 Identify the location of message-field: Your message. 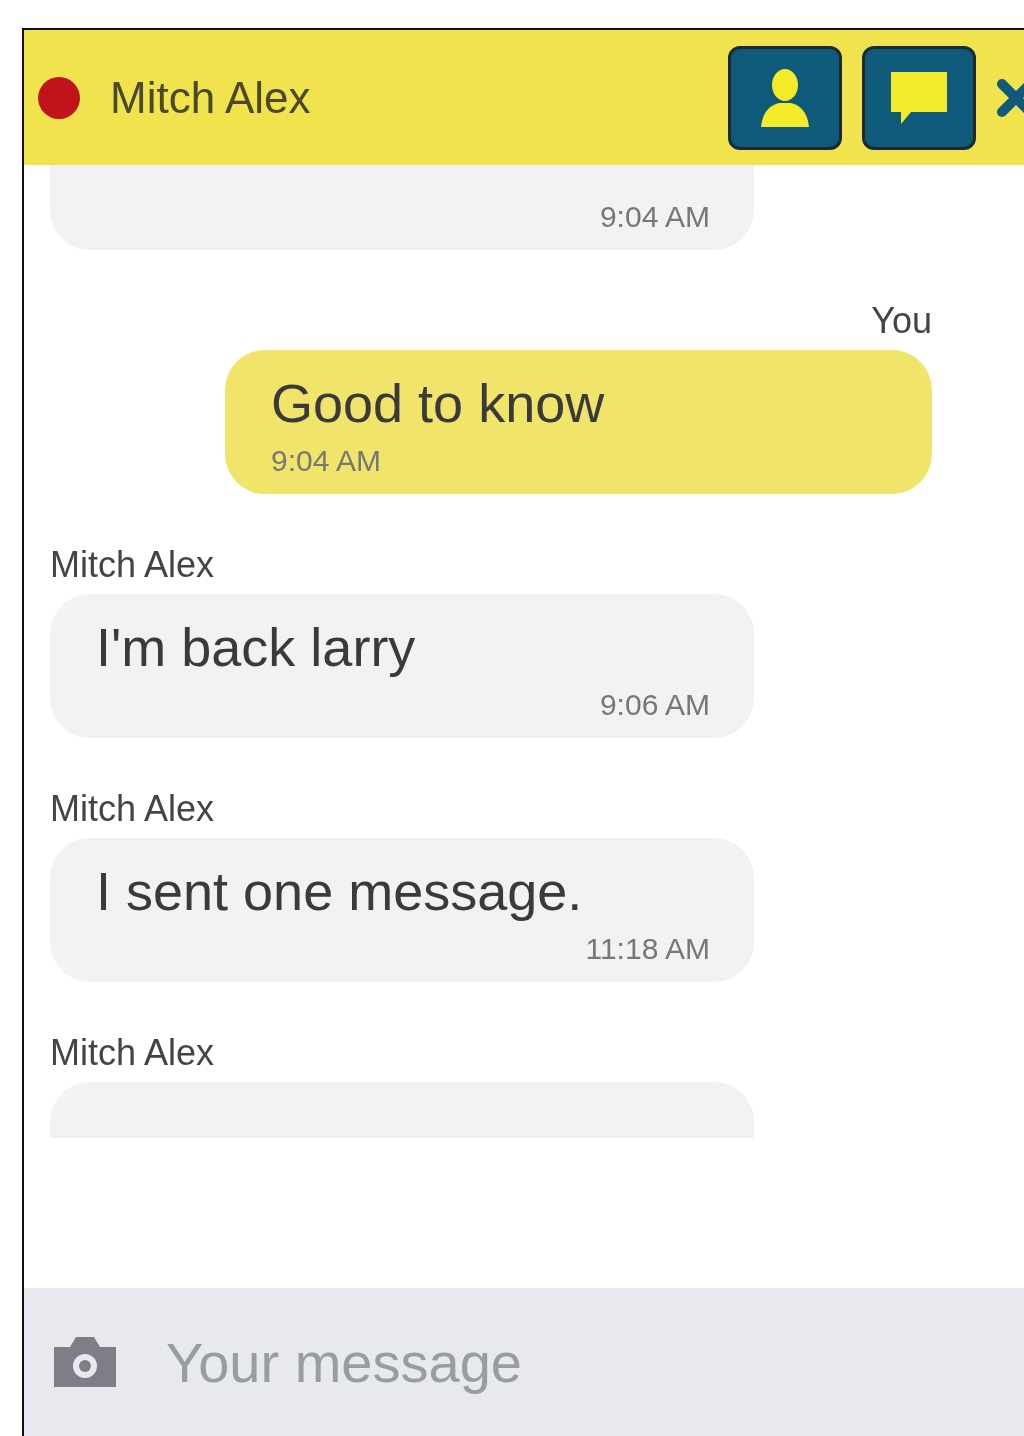
(516, 1362).